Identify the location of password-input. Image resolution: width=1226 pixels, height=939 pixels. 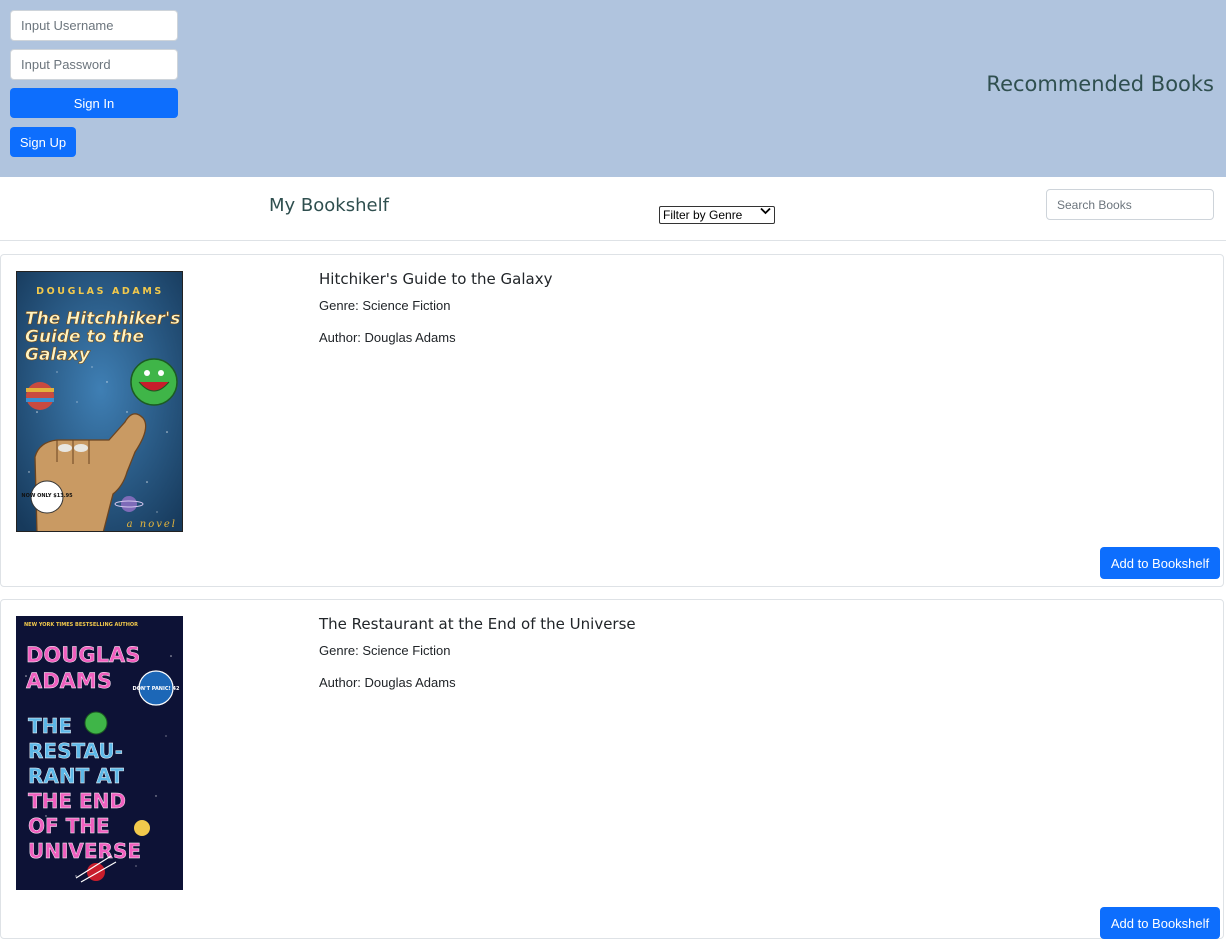
(94, 64).